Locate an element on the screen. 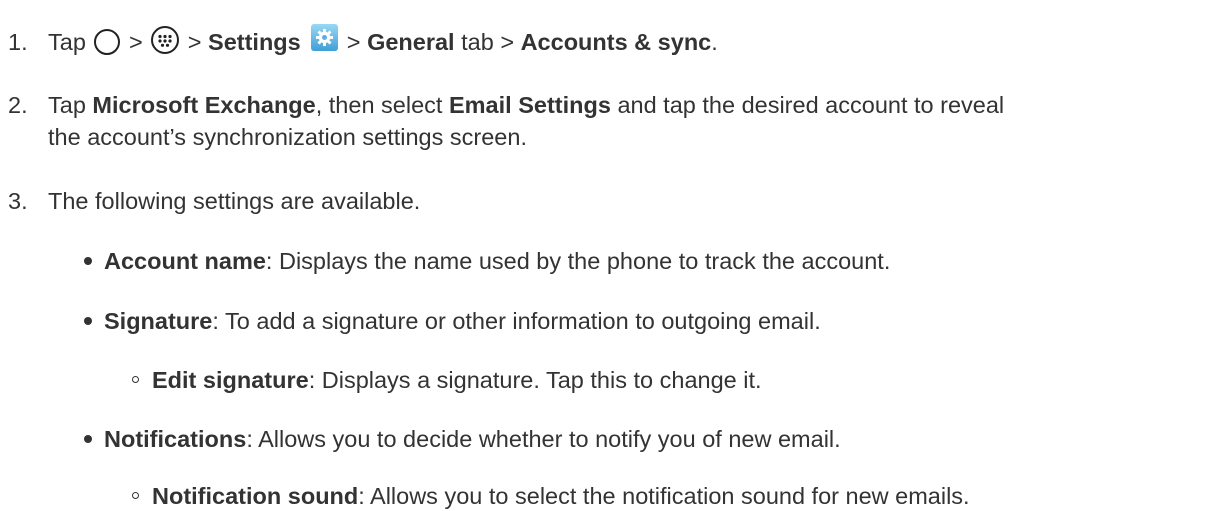  tab-separator: tab > is located at coordinates (488, 42).